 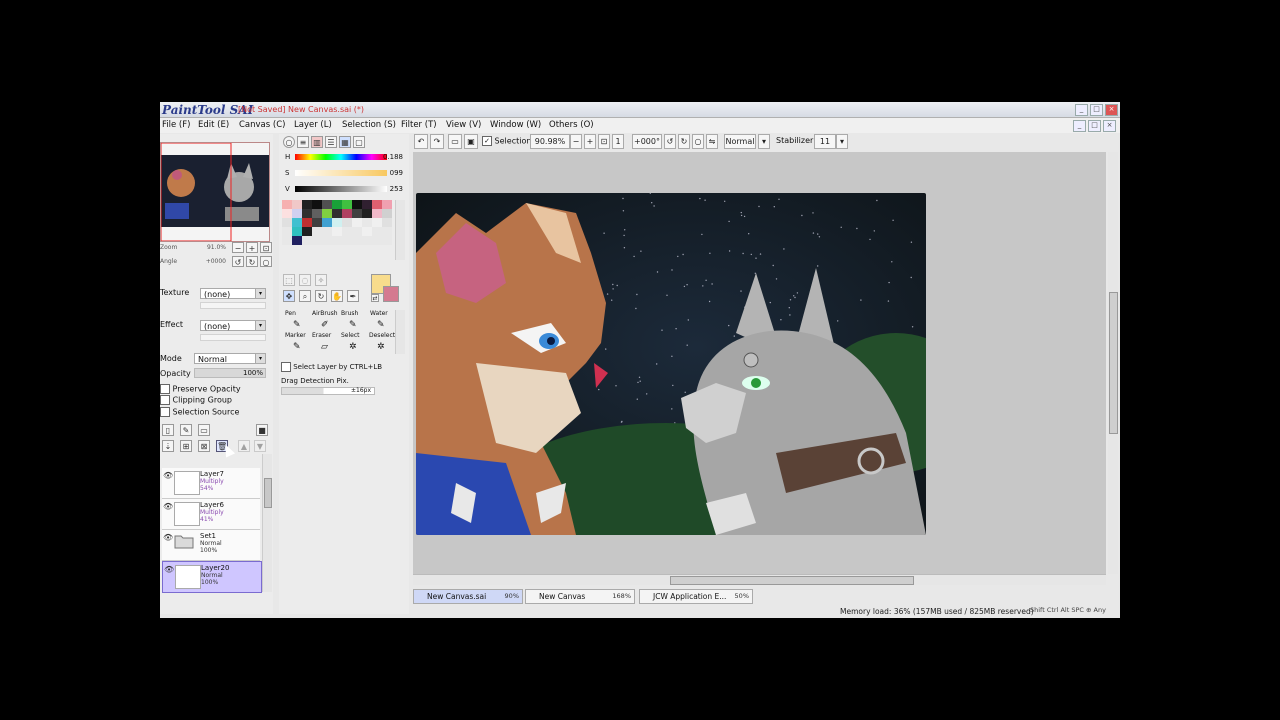 What do you see at coordinates (165, 412) in the screenshot?
I see `selection-source-checkbox` at bounding box center [165, 412].